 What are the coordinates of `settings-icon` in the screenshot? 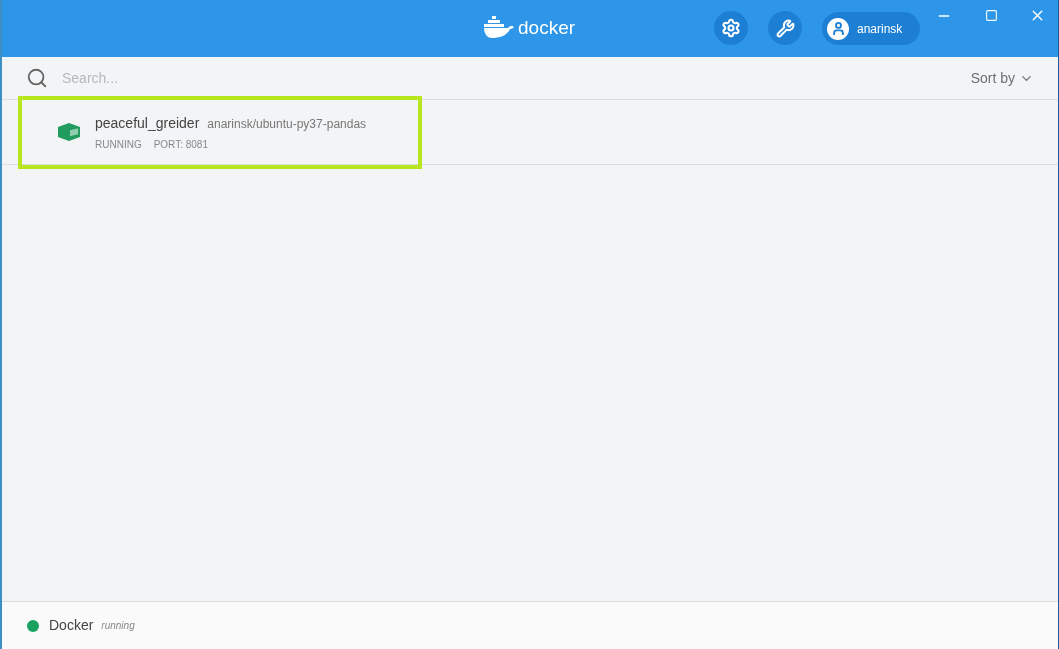 It's located at (731, 28).